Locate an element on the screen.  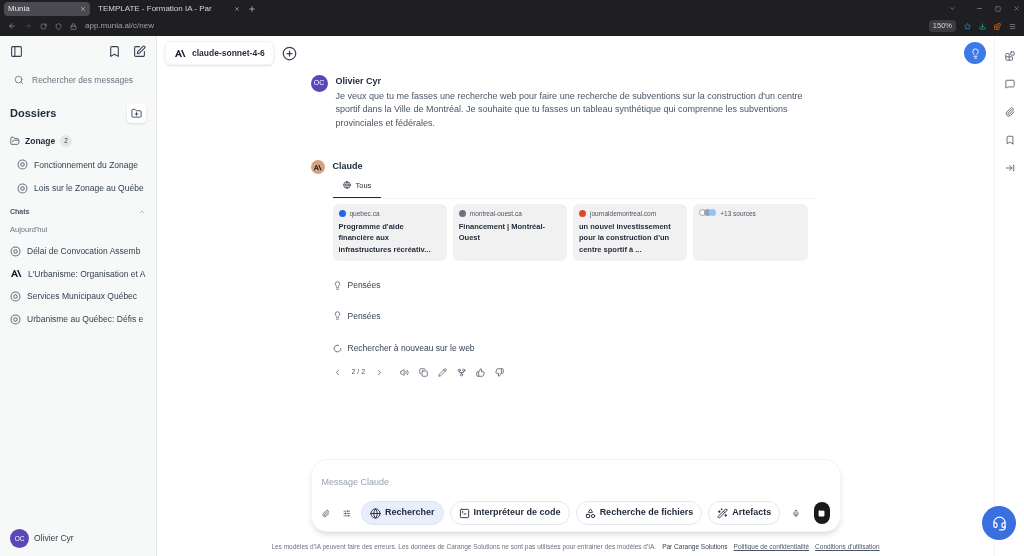
message-input: Message Claude is located at coordinates (575, 483).